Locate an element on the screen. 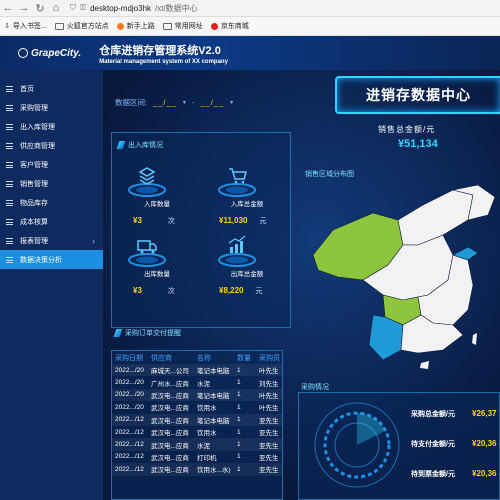 The image size is (500, 500). purchase-label: 待到票金额/元 is located at coordinates (433, 474).